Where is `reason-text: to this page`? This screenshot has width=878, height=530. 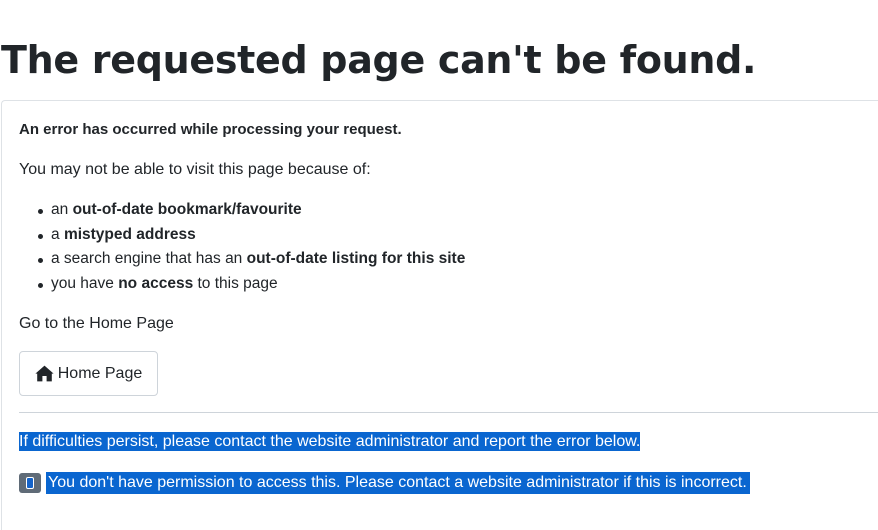 reason-text: to this page is located at coordinates (235, 283).